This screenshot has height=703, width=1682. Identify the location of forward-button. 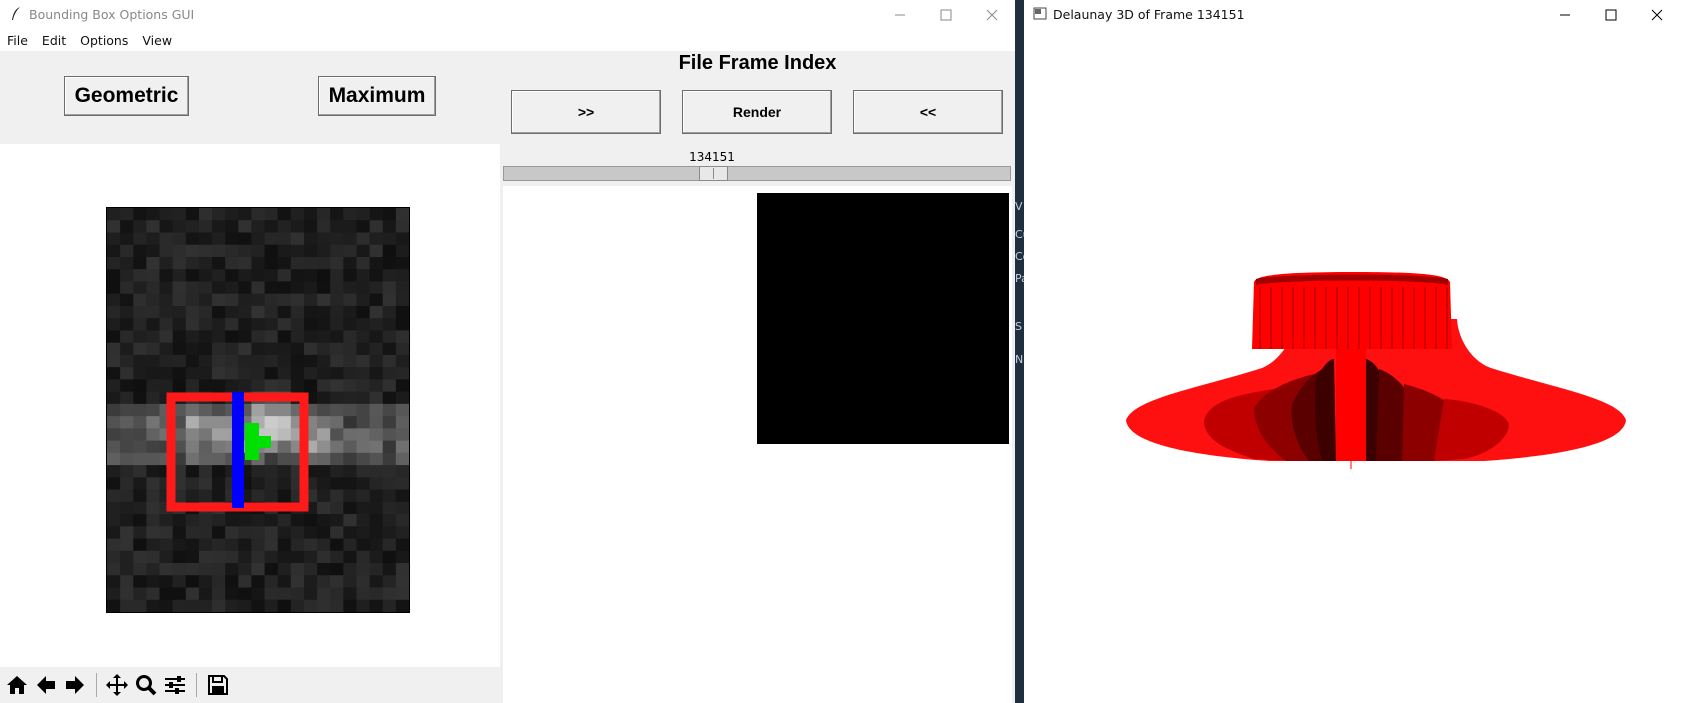
(75, 685).